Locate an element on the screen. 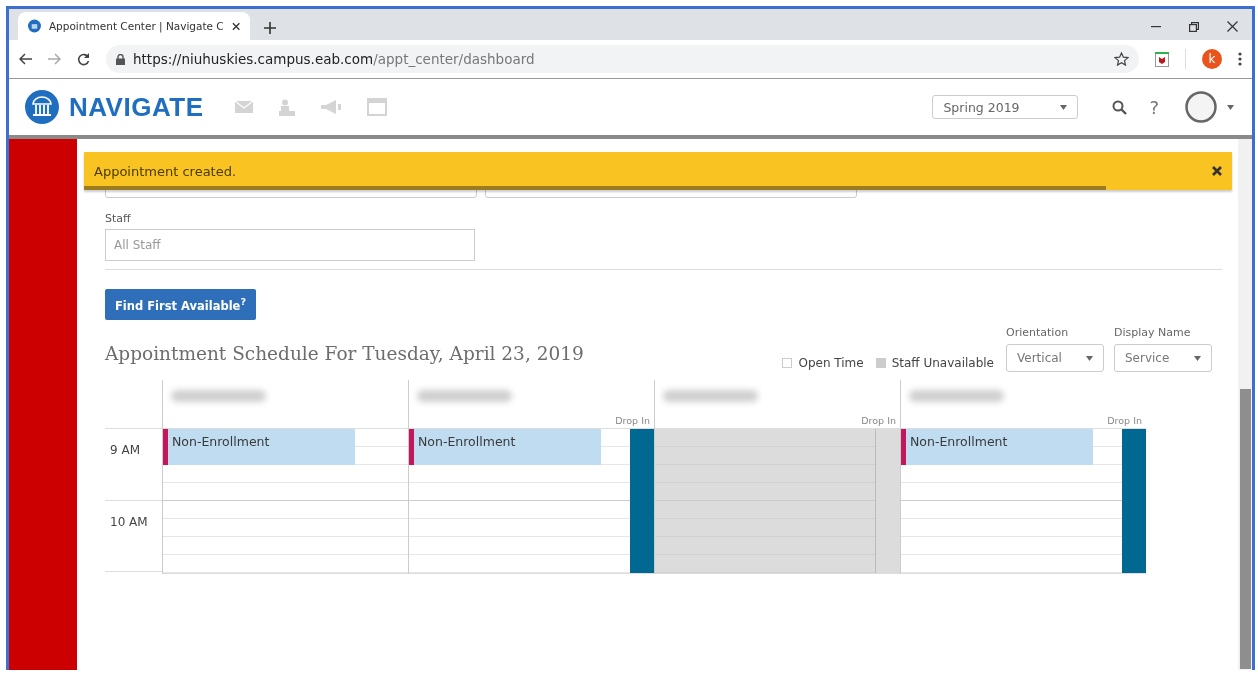 The height and width of the screenshot is (673, 1258). url-text: https://niuhuskies.campus.eab.com/appt_center/dashboard is located at coordinates (334, 59).